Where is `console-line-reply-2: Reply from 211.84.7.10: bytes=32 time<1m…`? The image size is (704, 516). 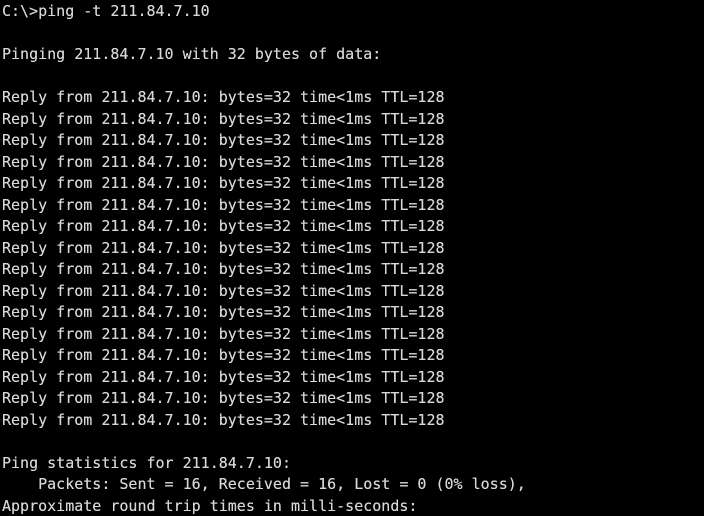 console-line-reply-2: Reply from 211.84.7.10: bytes=32 time<1m… is located at coordinates (223, 118).